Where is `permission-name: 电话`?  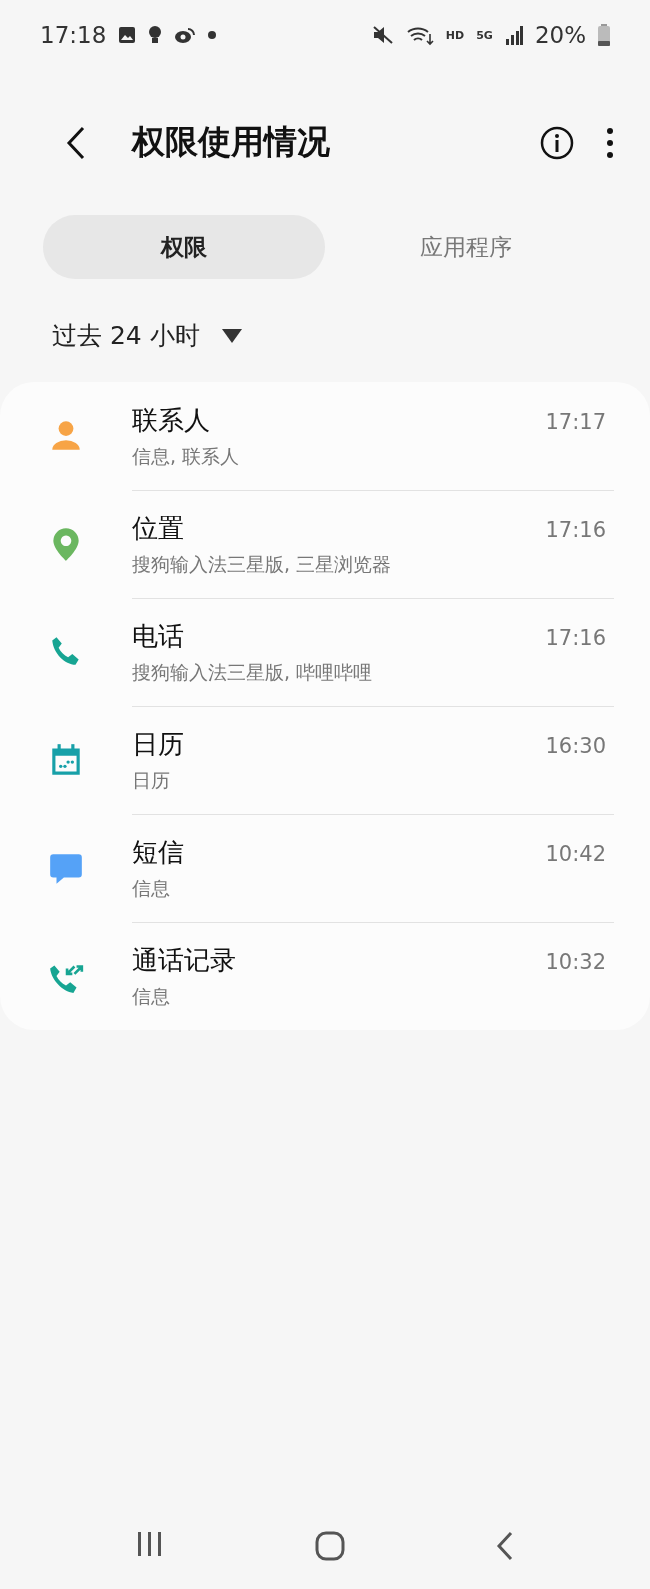 permission-name: 电话 is located at coordinates (339, 636).